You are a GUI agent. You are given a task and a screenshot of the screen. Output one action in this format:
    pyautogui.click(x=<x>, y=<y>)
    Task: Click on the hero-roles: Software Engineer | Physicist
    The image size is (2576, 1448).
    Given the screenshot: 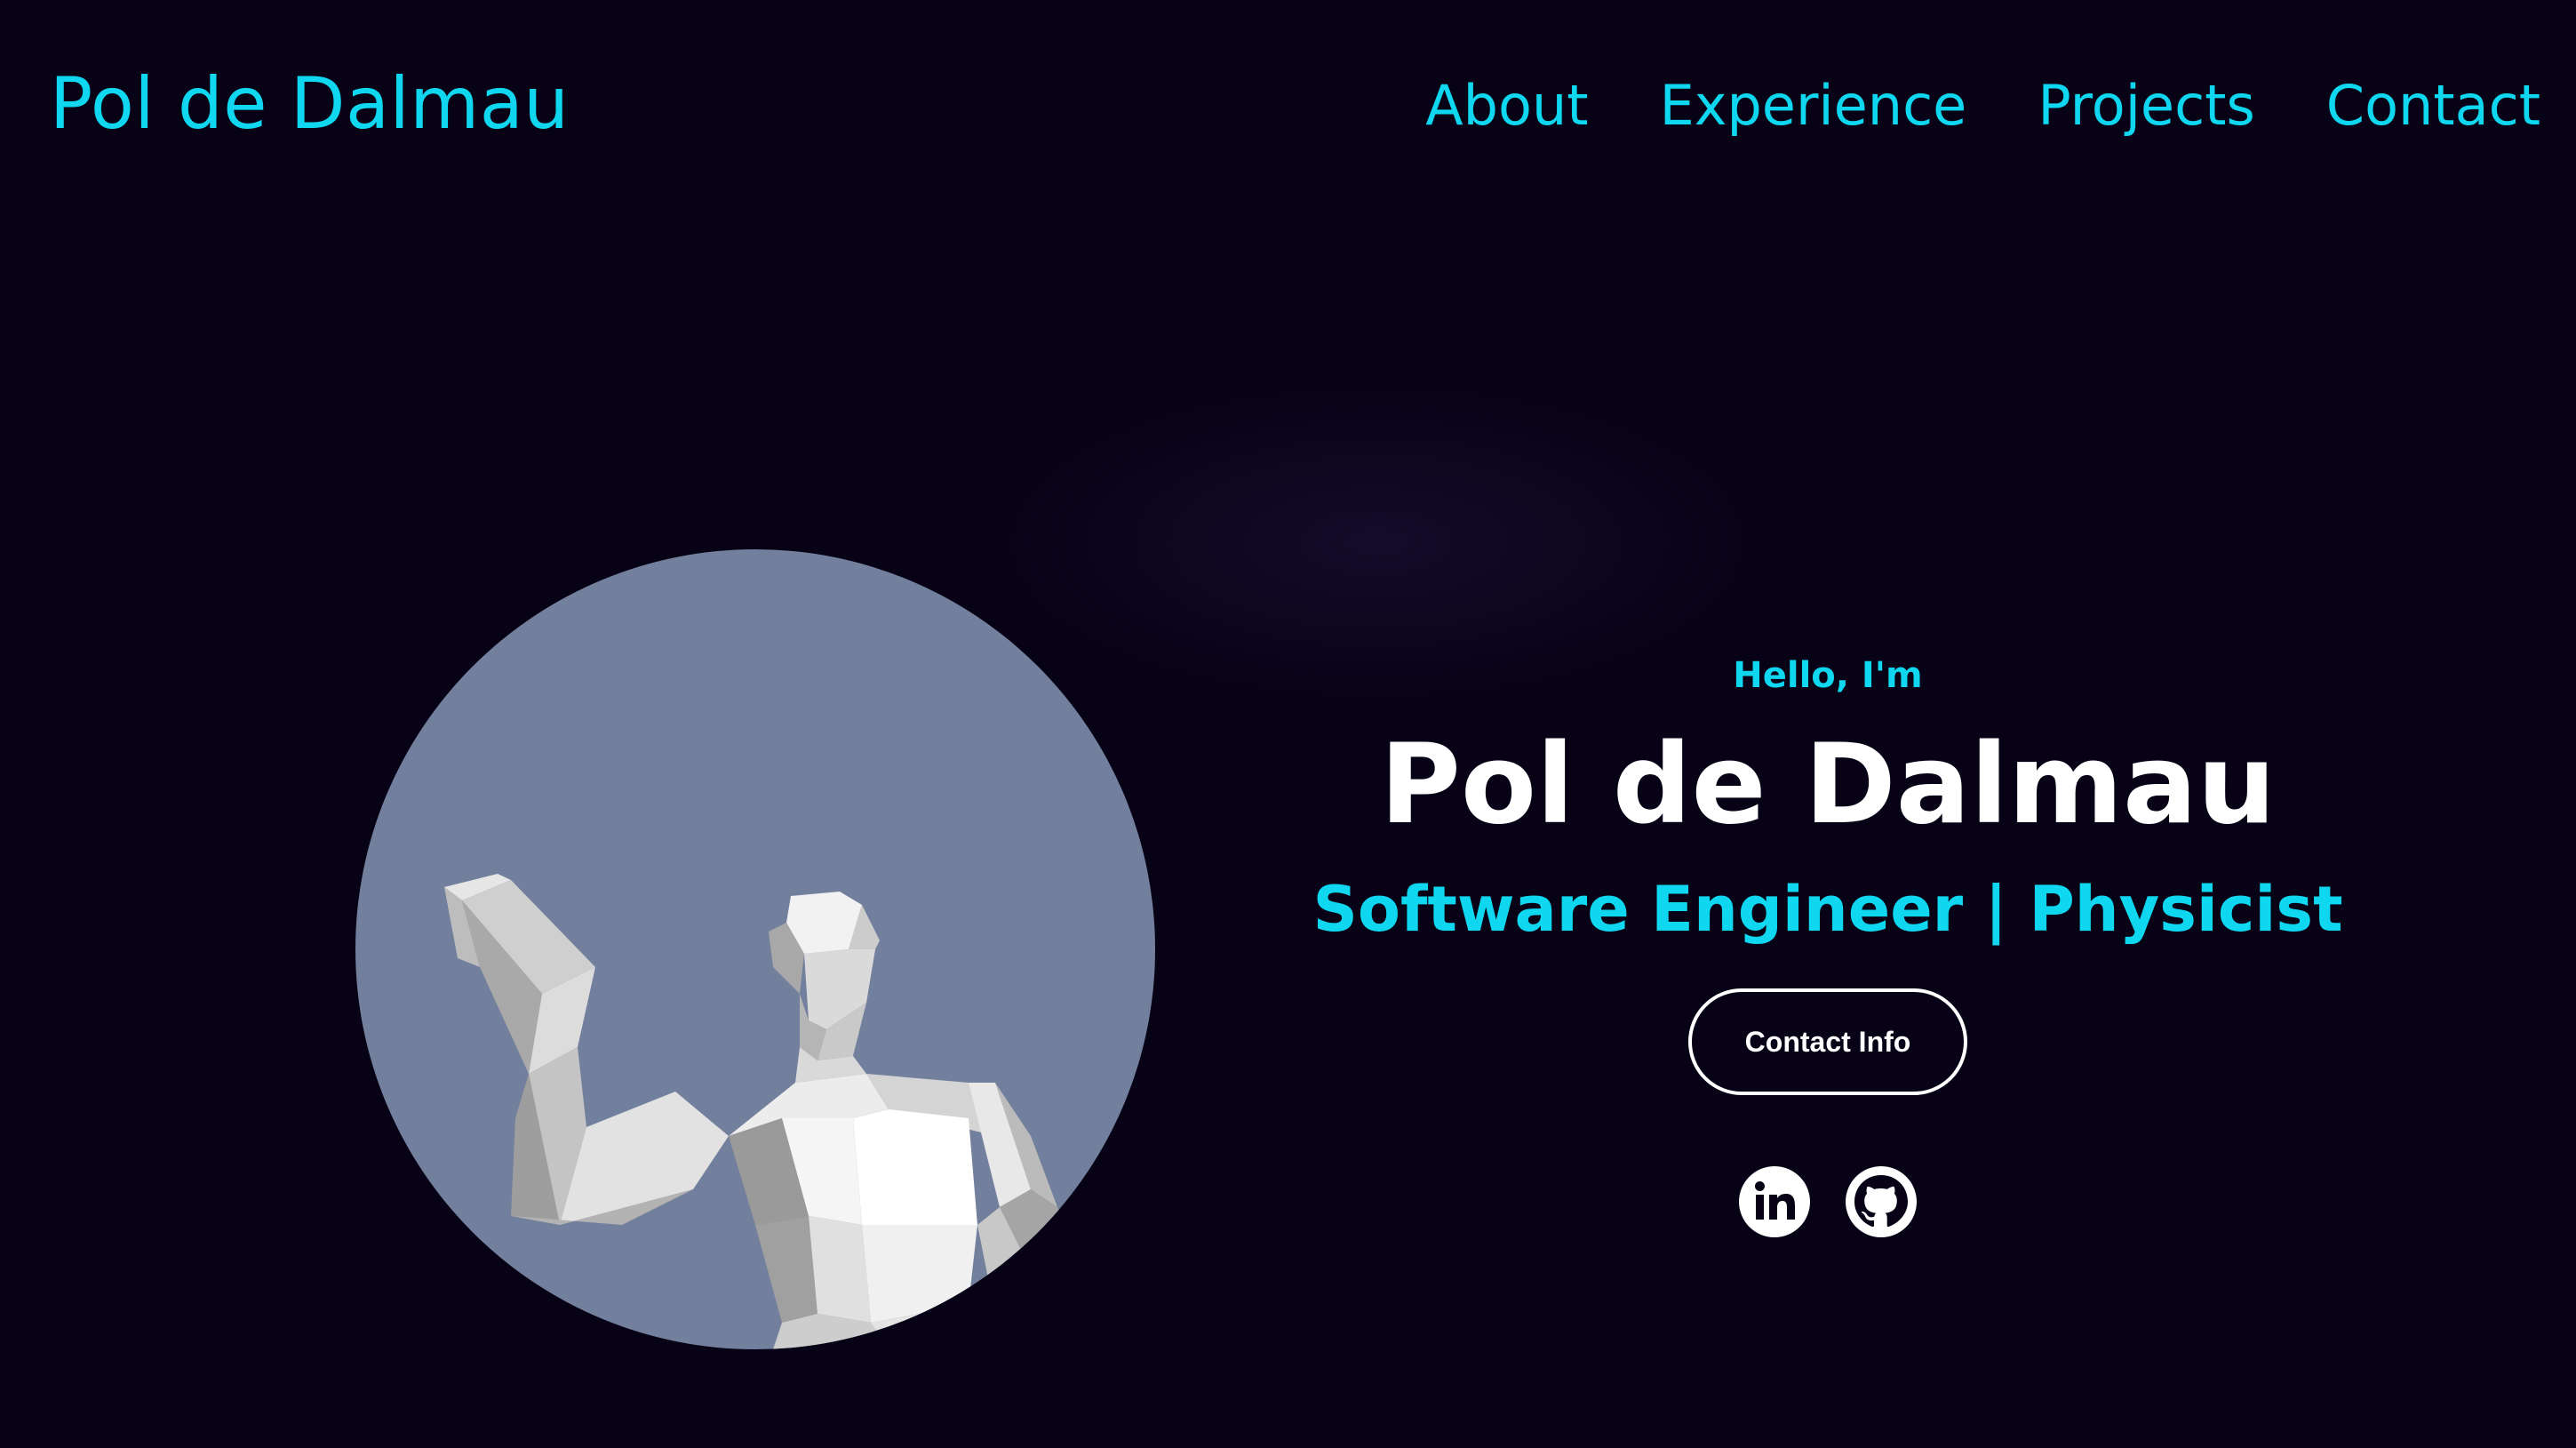 What is the action you would take?
    pyautogui.click(x=1827, y=909)
    